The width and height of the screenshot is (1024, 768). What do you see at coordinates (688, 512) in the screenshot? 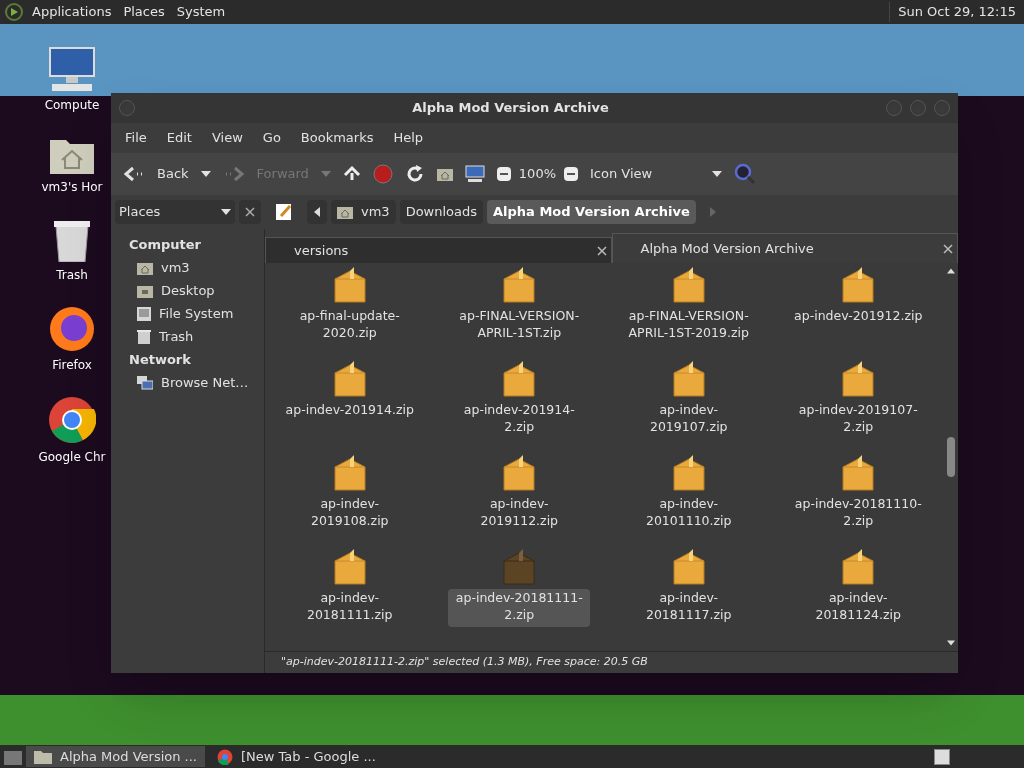
I see `file-name: ap-indev-20101110.zip` at bounding box center [688, 512].